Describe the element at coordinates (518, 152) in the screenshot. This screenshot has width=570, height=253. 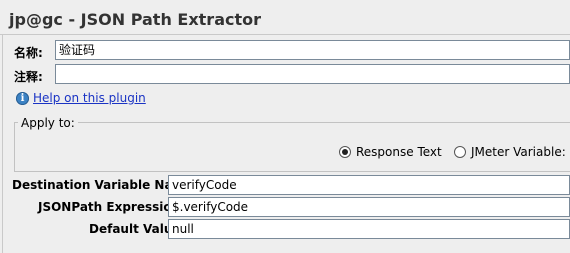
I see `radio-jmeter-variable-label: JMeter Variable:` at that location.